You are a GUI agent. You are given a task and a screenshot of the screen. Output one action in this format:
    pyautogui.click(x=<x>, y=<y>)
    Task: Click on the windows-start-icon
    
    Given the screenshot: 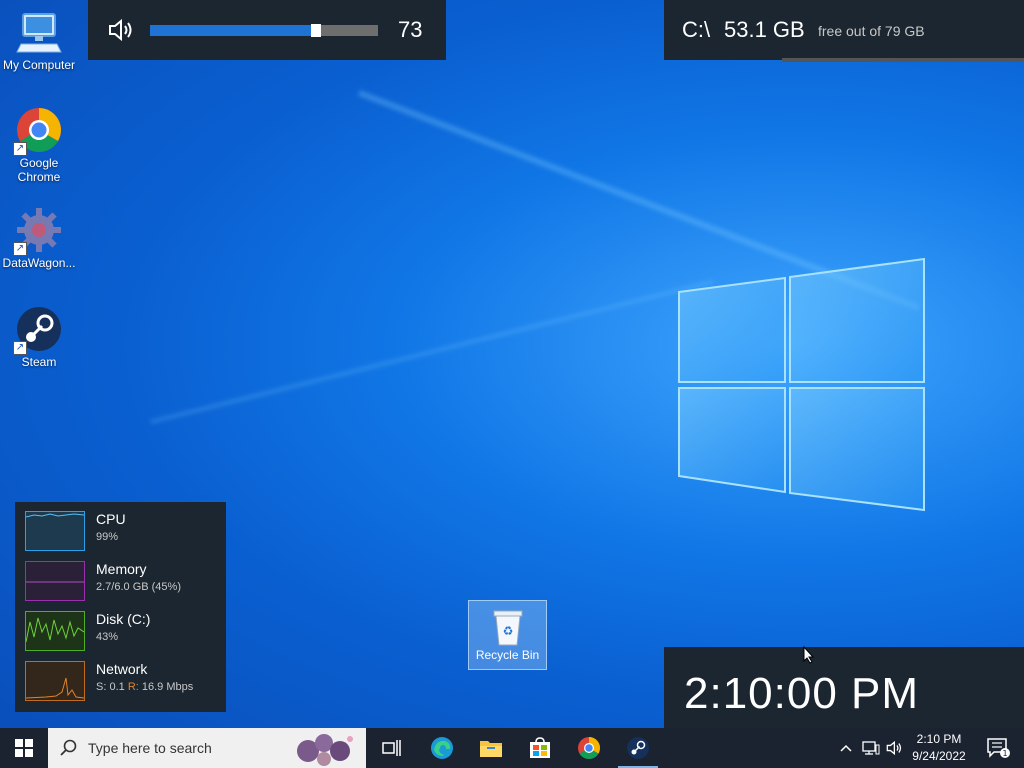 What is the action you would take?
    pyautogui.click(x=24, y=748)
    